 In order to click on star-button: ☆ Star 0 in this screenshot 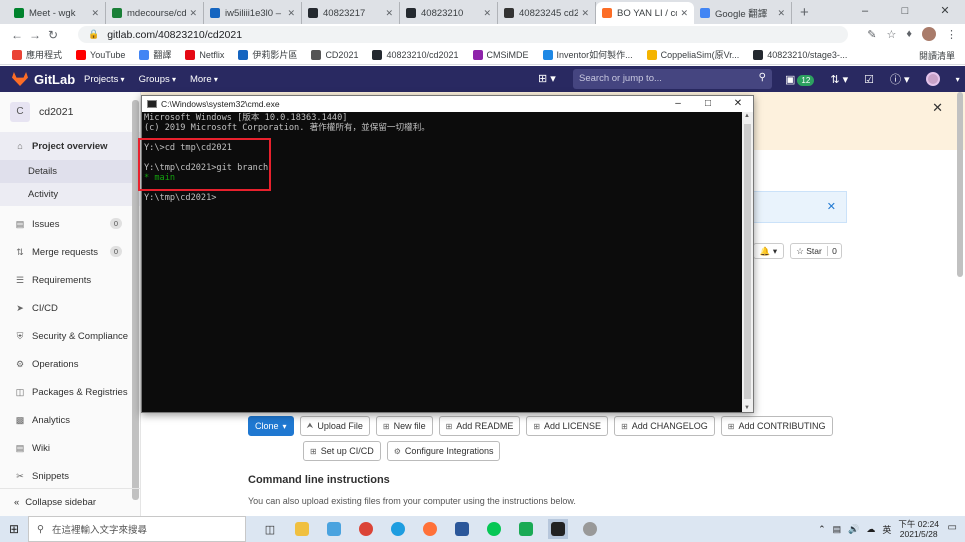, I will do `click(816, 251)`.